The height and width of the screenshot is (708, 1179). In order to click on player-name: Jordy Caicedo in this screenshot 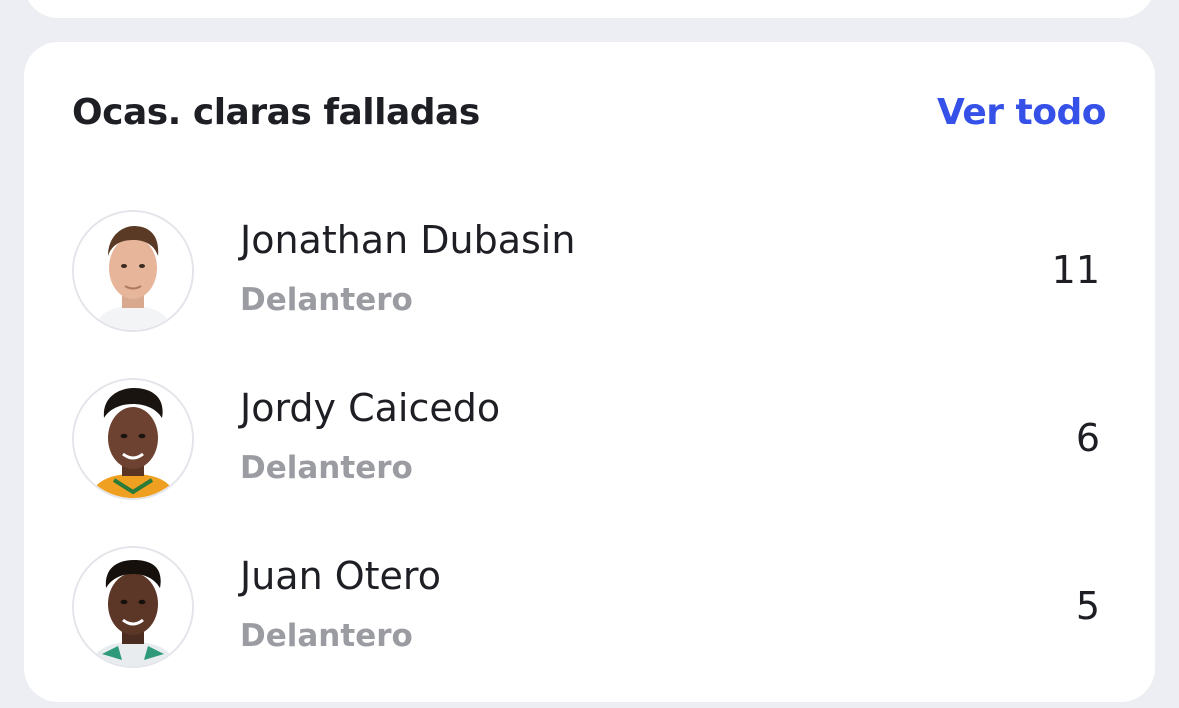, I will do `click(370, 408)`.